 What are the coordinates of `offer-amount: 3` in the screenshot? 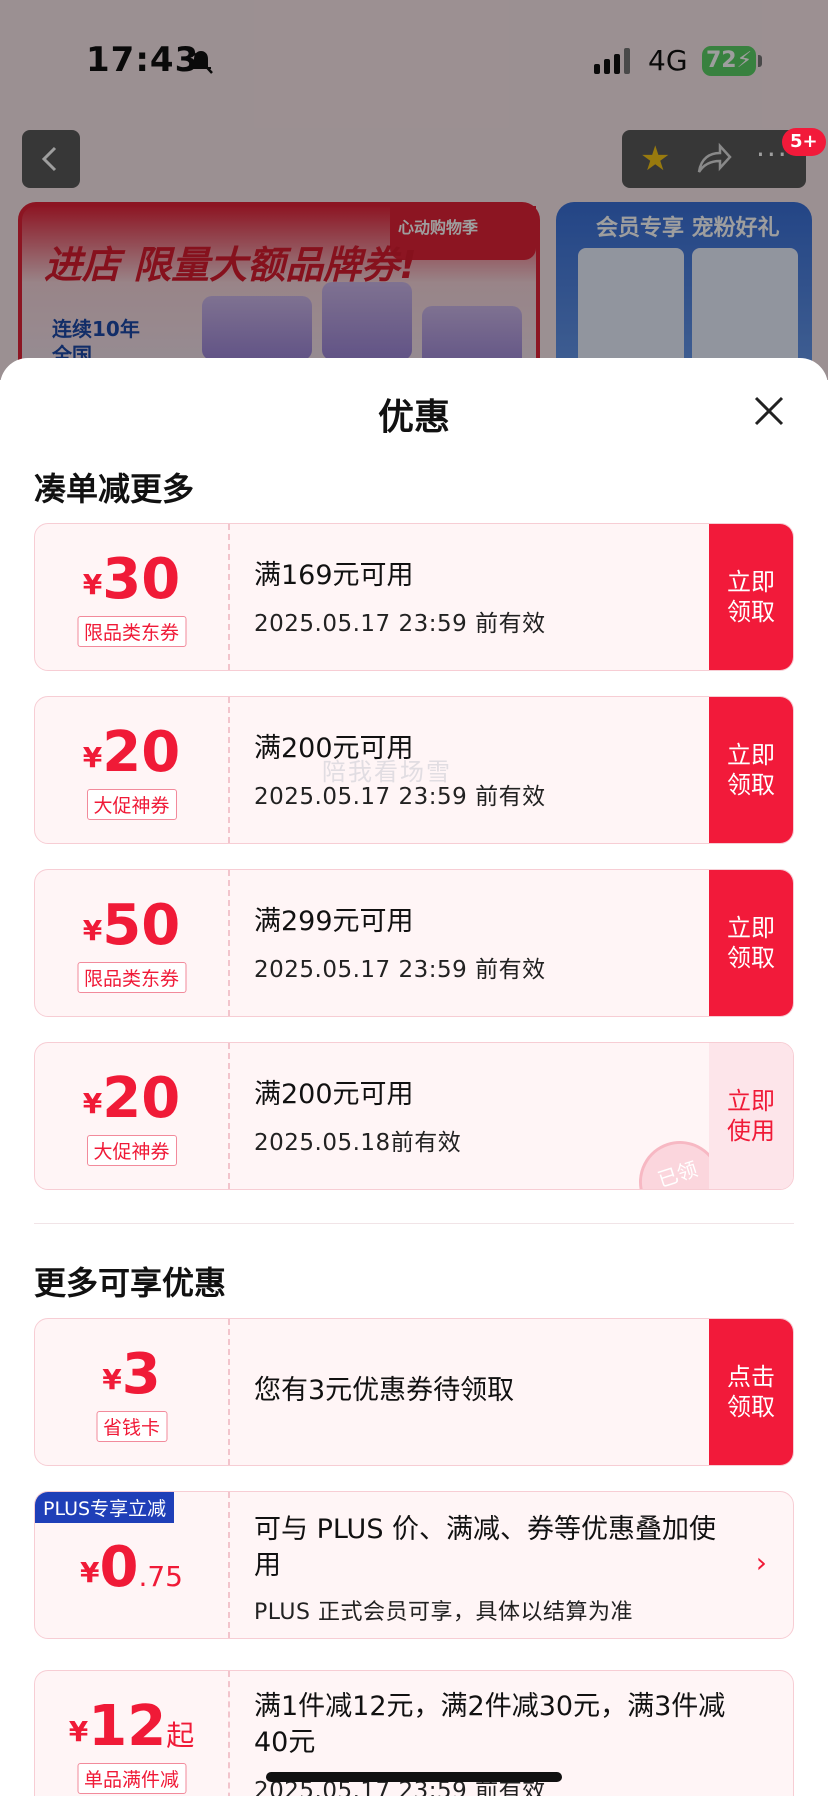 It's located at (141, 1374).